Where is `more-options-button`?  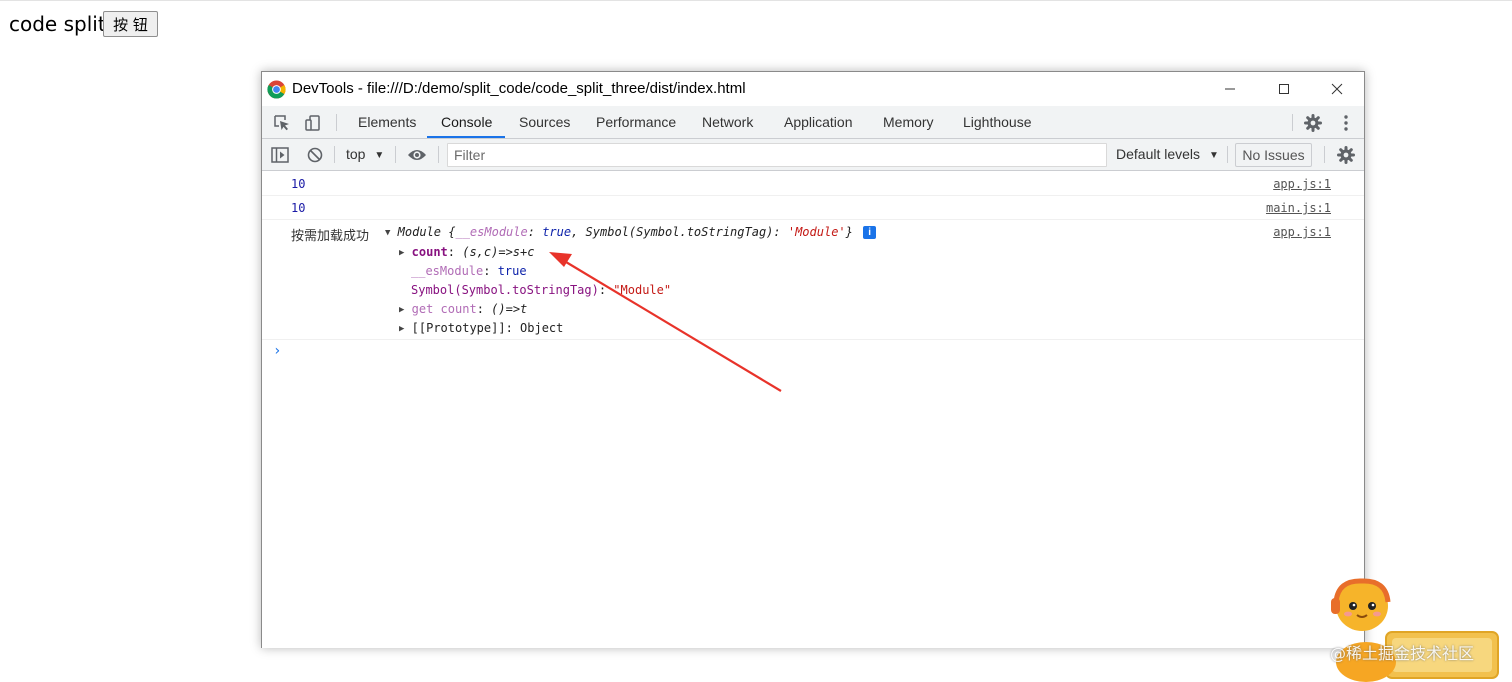 more-options-button is located at coordinates (1346, 123).